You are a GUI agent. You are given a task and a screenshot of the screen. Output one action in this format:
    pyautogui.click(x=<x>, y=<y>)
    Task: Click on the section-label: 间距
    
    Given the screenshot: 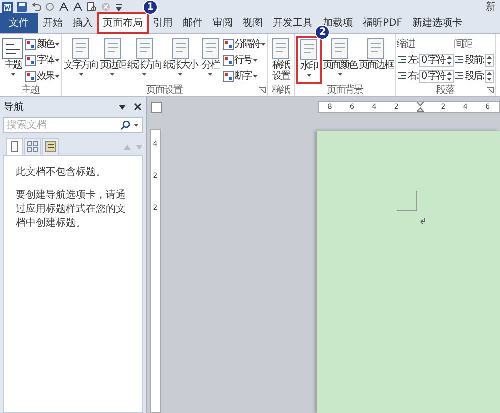 What is the action you would take?
    pyautogui.click(x=464, y=44)
    